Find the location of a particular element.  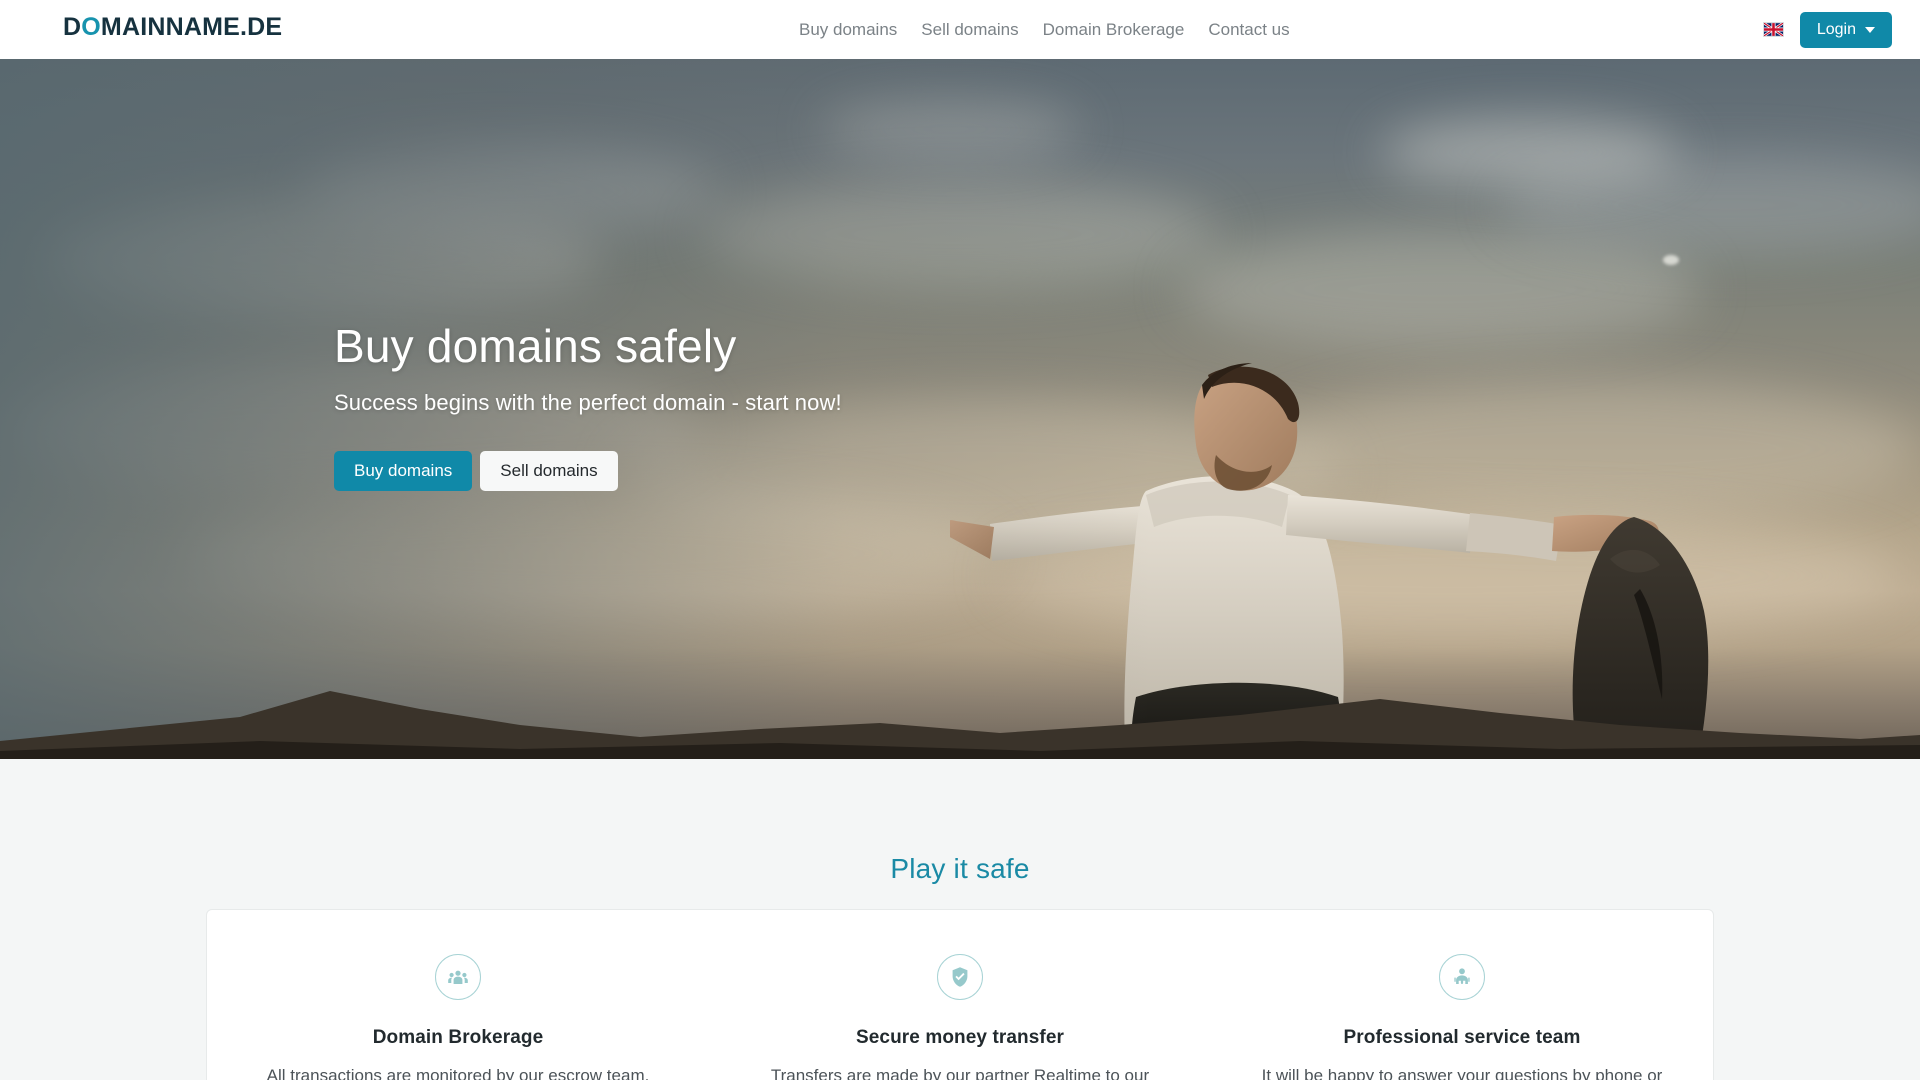

chevron-down-icon is located at coordinates (1870, 29).